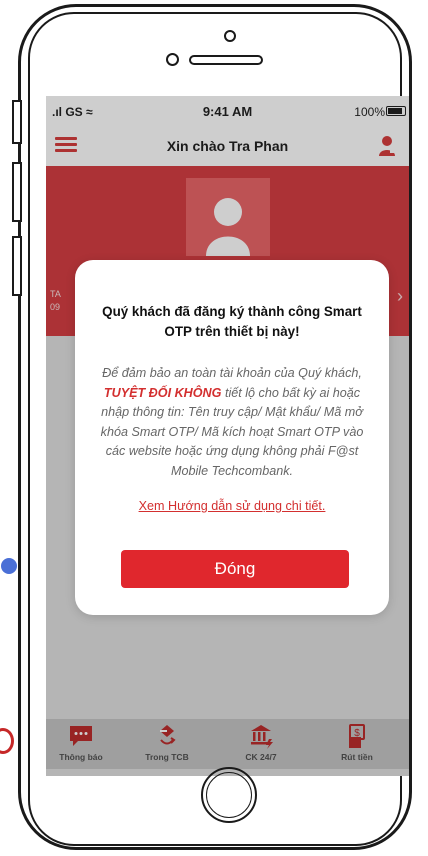 Image resolution: width=428 pixels, height=856 pixels. Describe the element at coordinates (17, 122) in the screenshot. I see `mute-switch` at that location.